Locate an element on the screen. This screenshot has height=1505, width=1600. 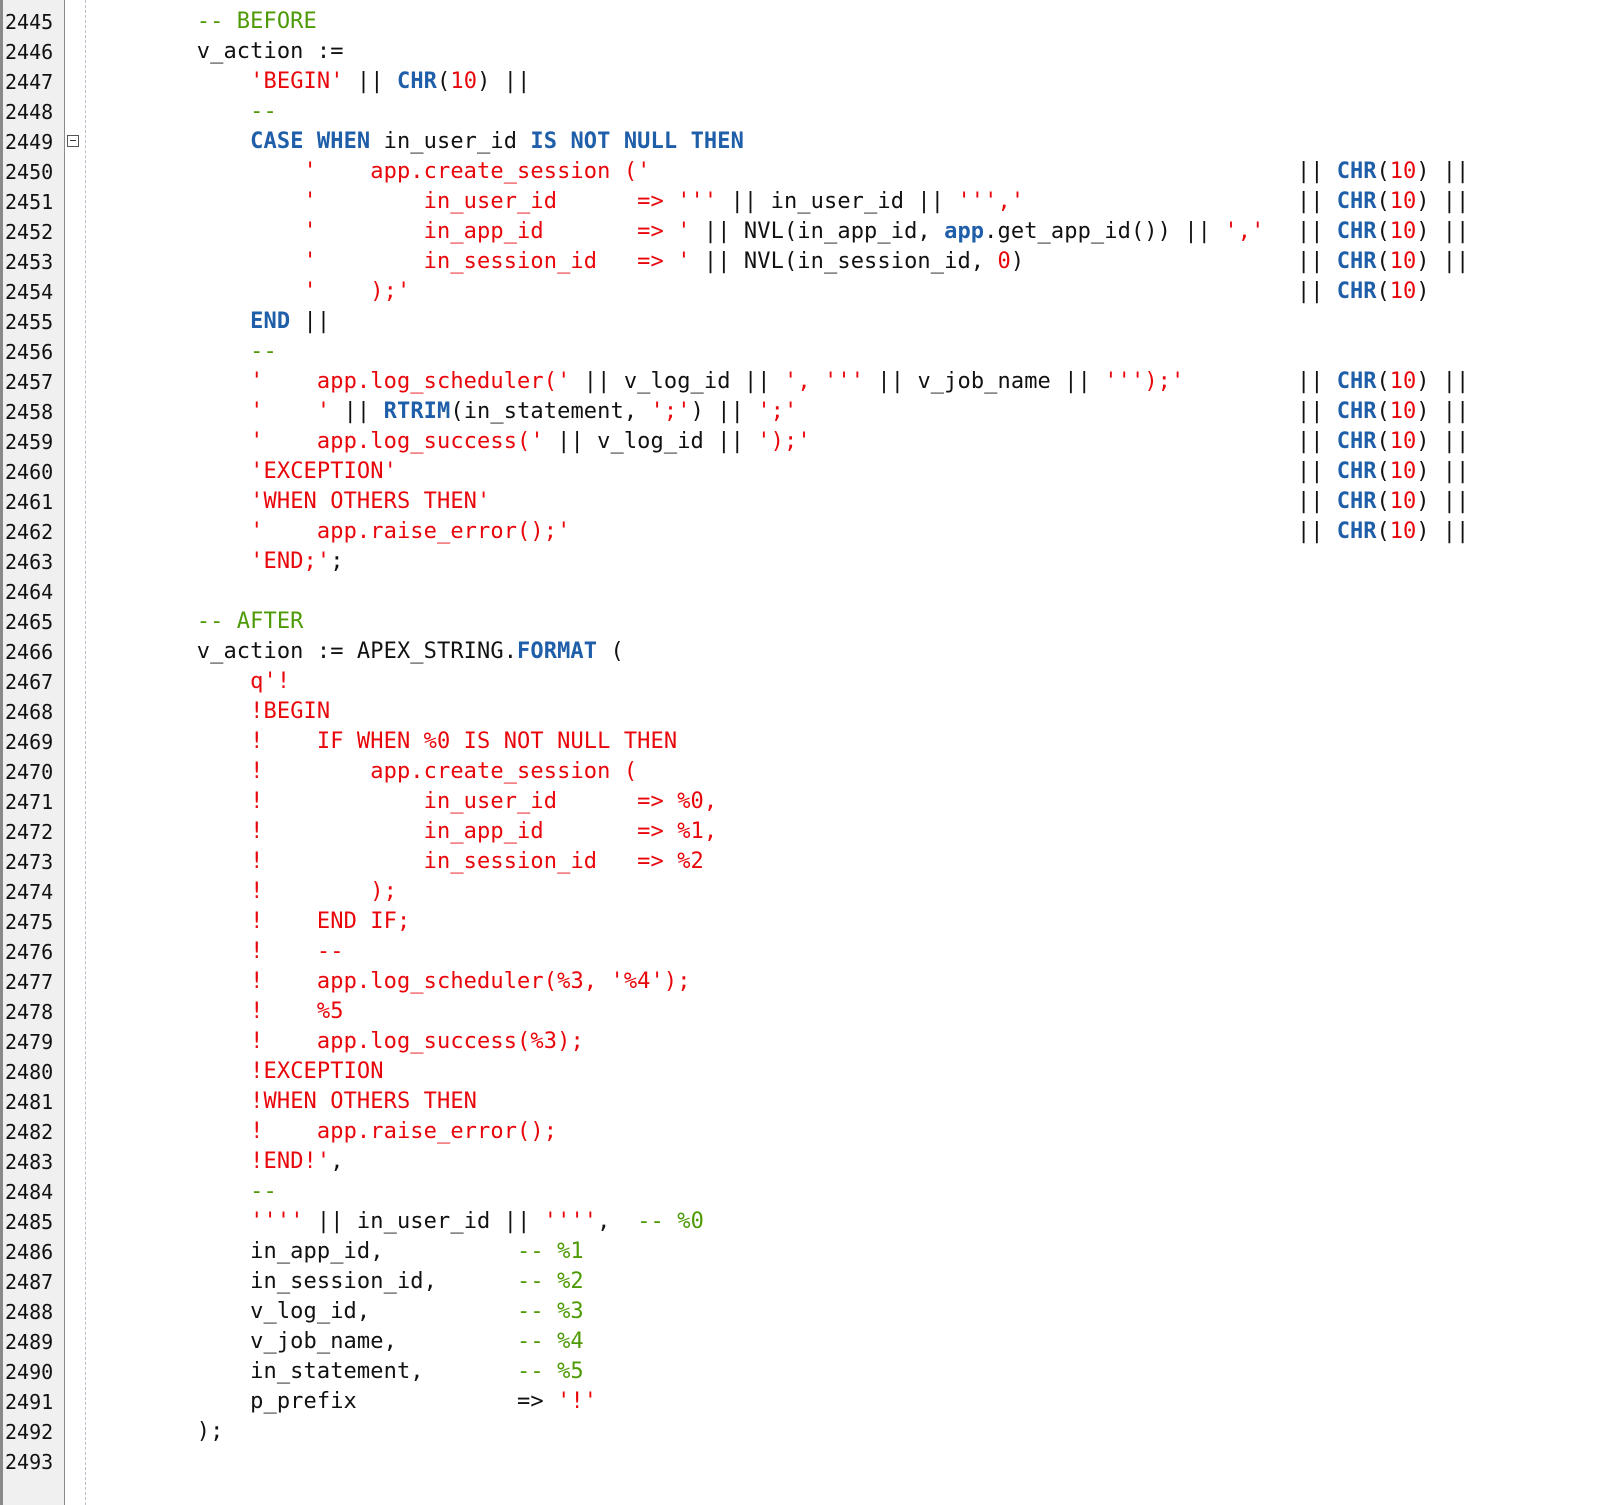
code-line: 2464 is located at coordinates (800, 592).